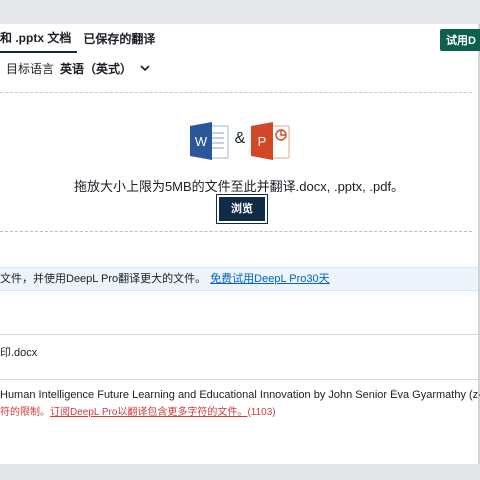  Describe the element at coordinates (240, 12) in the screenshot. I see `top-strip` at that location.